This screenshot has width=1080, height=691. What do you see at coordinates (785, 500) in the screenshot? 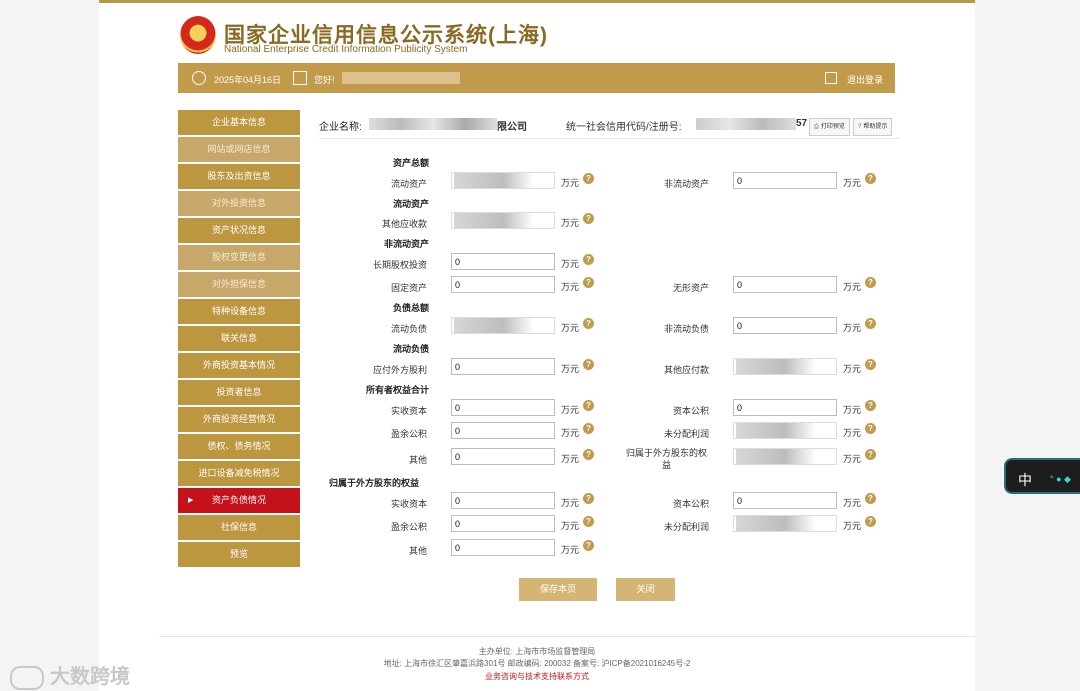
I see `foreign-capital-reserve-input: 0` at bounding box center [785, 500].